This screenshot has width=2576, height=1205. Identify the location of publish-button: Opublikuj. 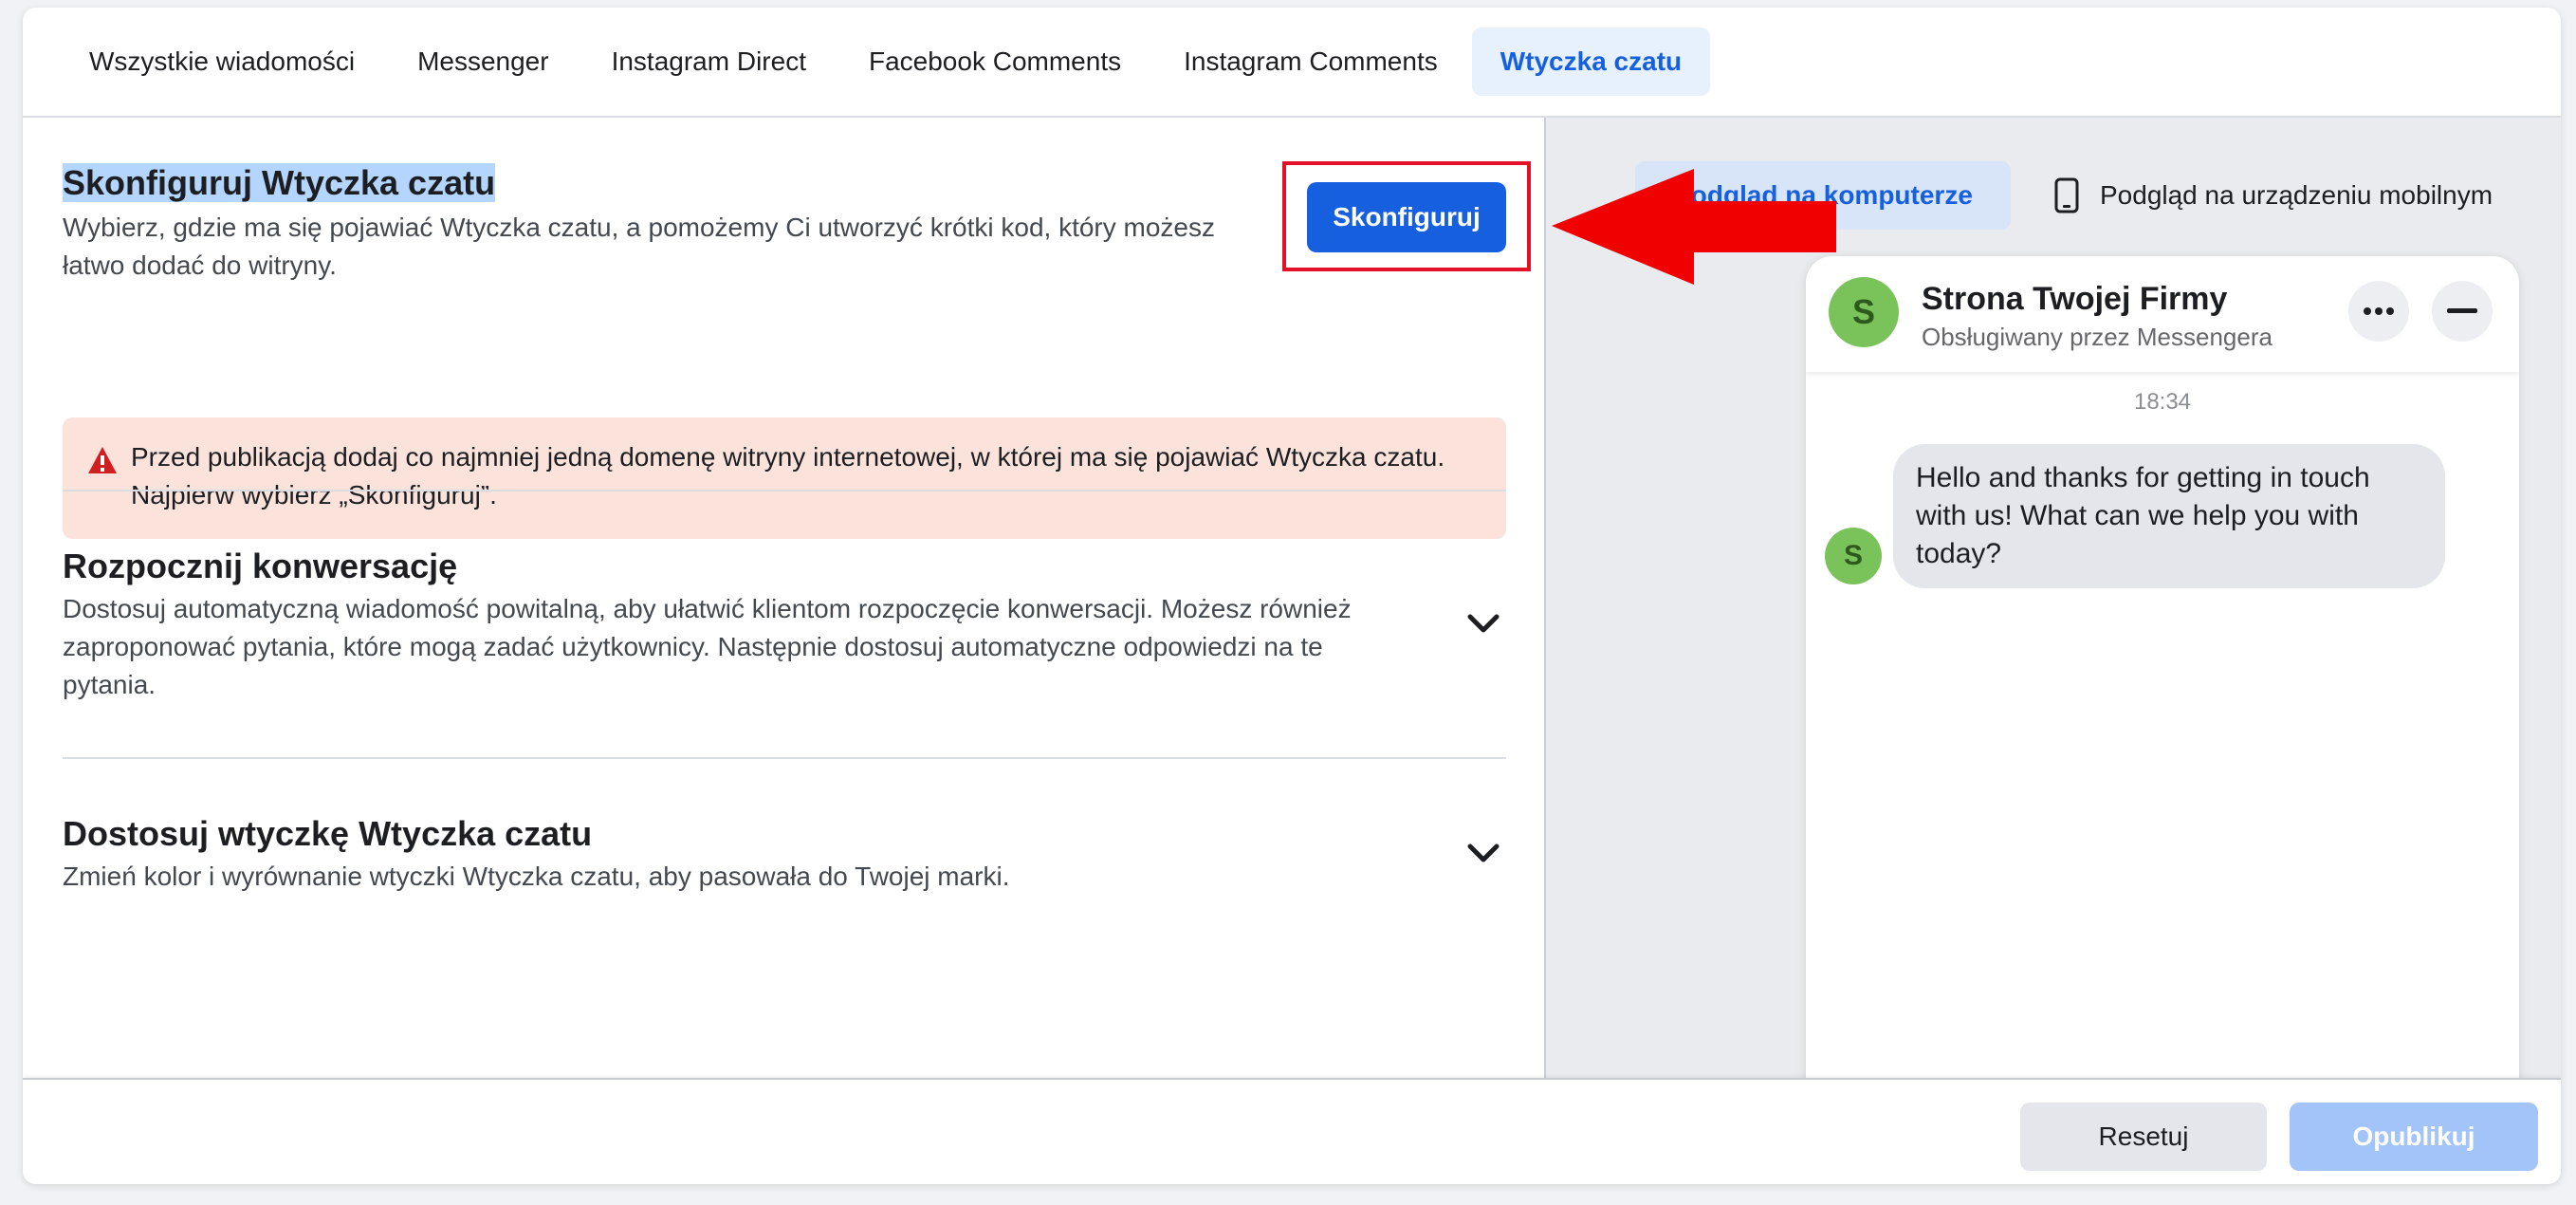
(2414, 1137).